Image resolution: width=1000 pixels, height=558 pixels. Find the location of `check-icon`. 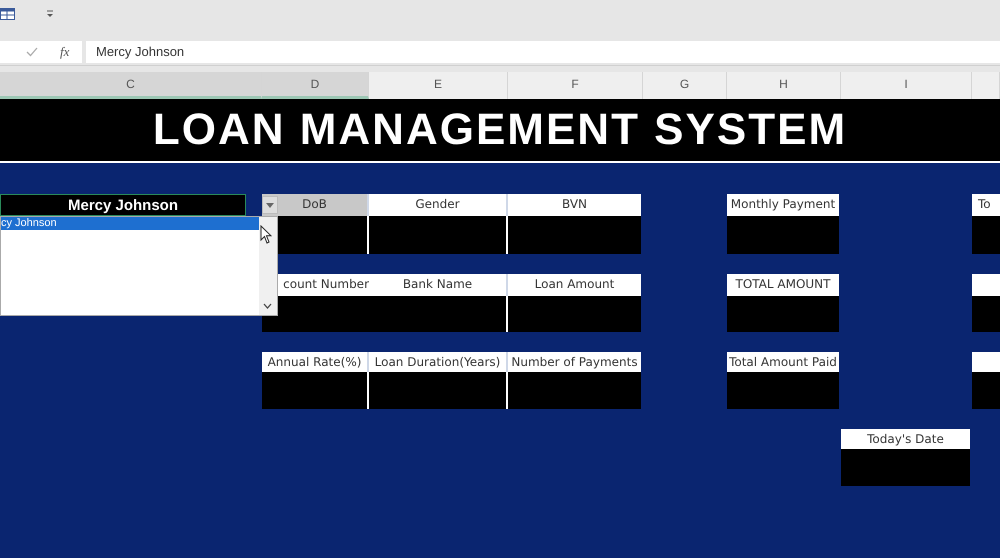

check-icon is located at coordinates (32, 51).